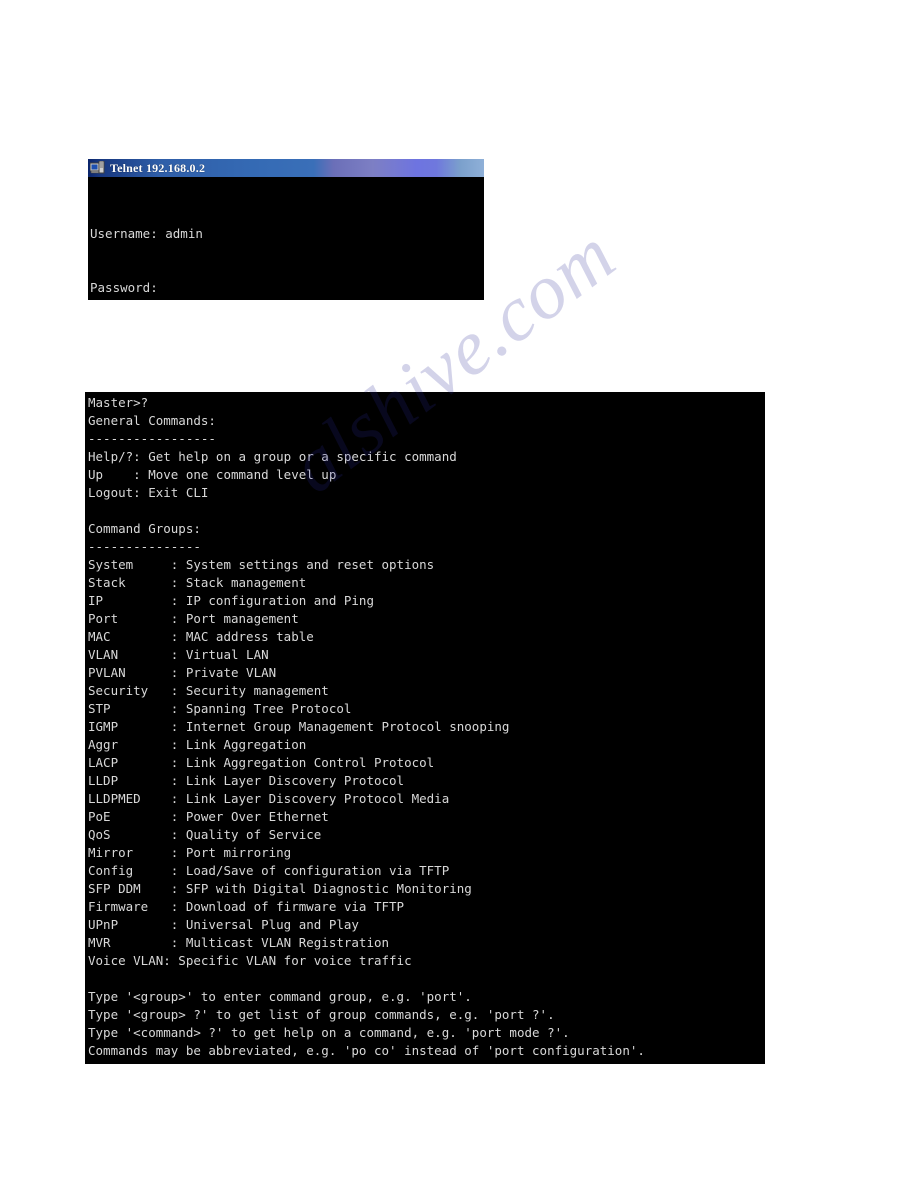 The image size is (918, 1188). I want to click on command-group-line: LLDP : Link Layer Discovery Protocol, so click(246, 780).